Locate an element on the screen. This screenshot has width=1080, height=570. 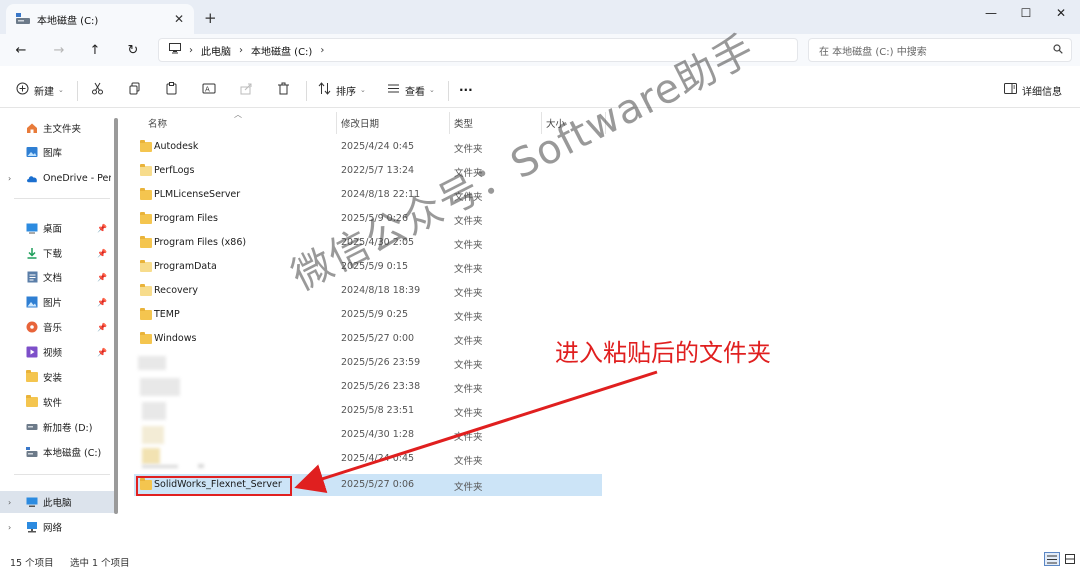
copy-button is located at coordinates (137, 90).